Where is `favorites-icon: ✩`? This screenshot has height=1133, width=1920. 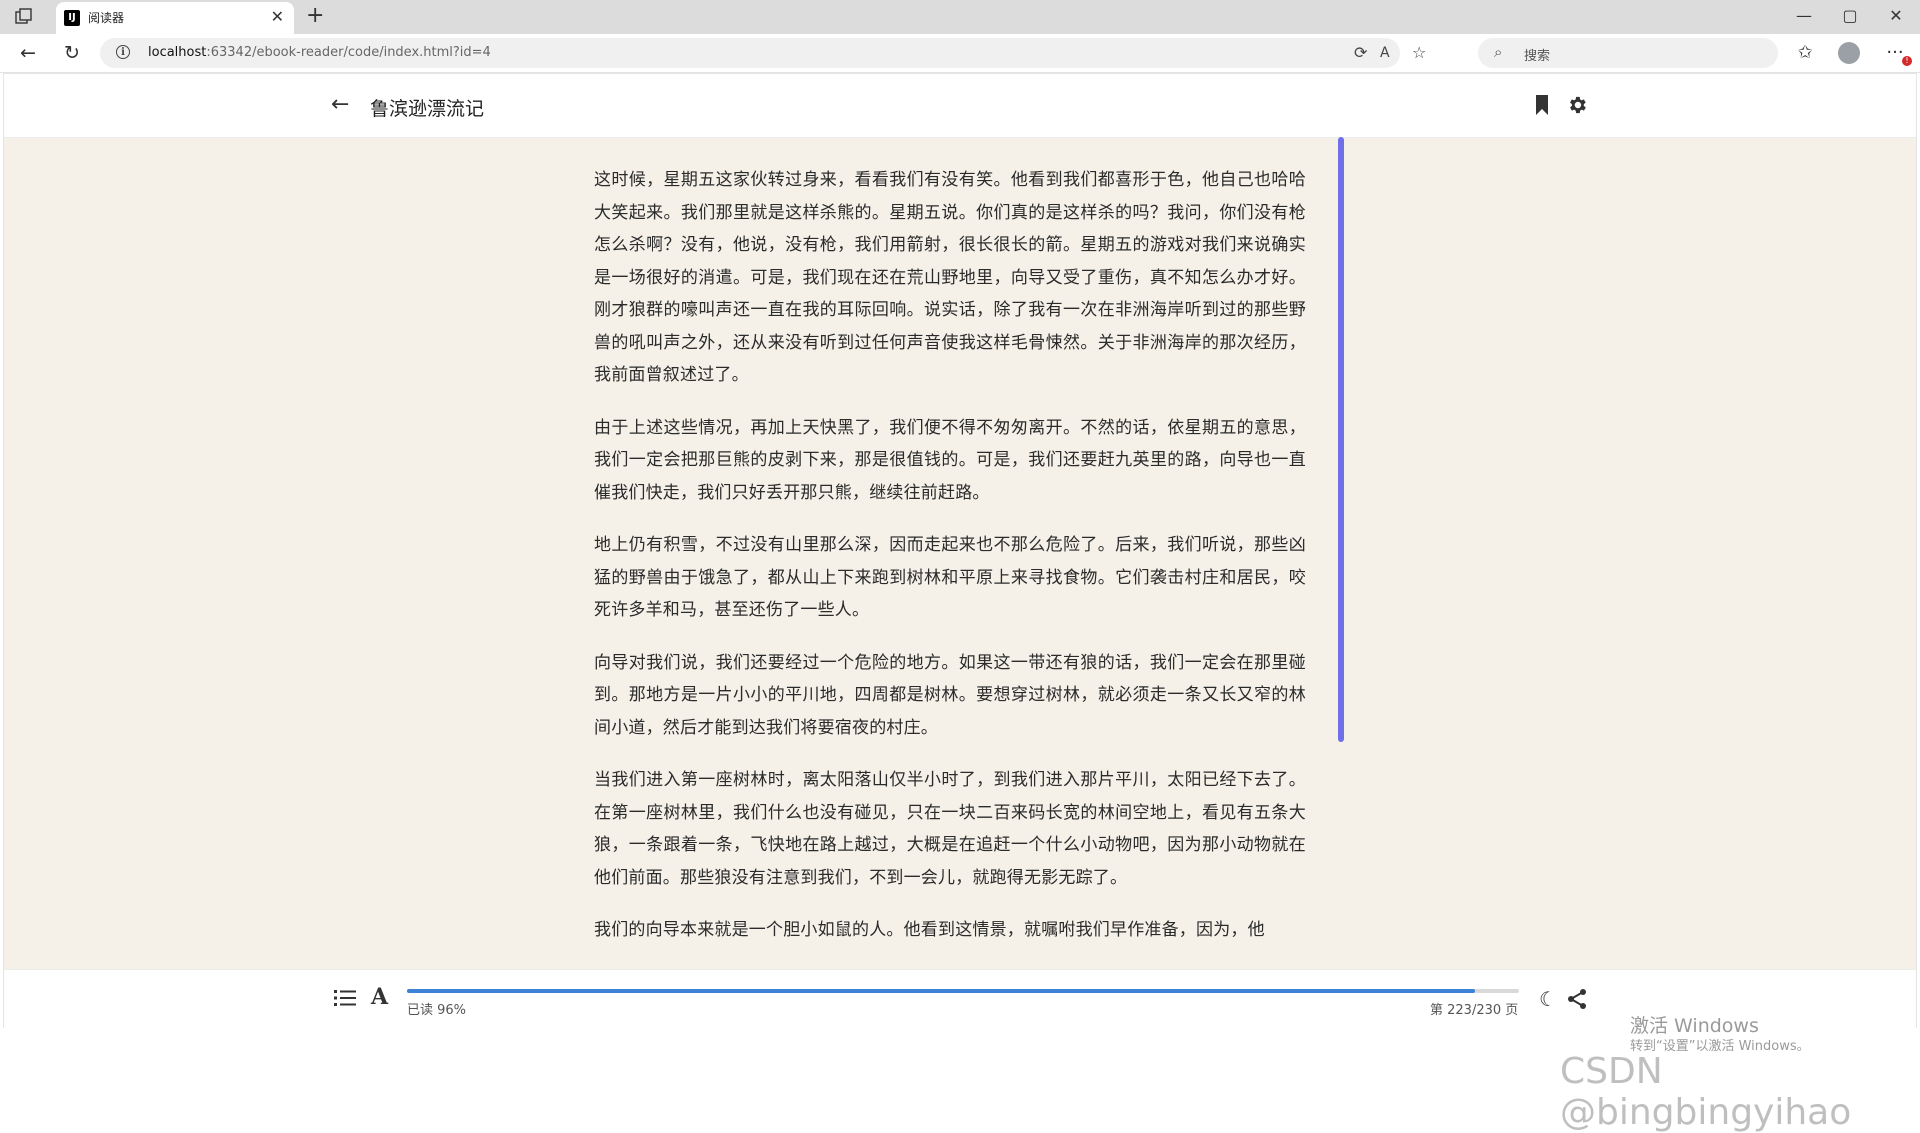
favorites-icon: ✩ is located at coordinates (1805, 53).